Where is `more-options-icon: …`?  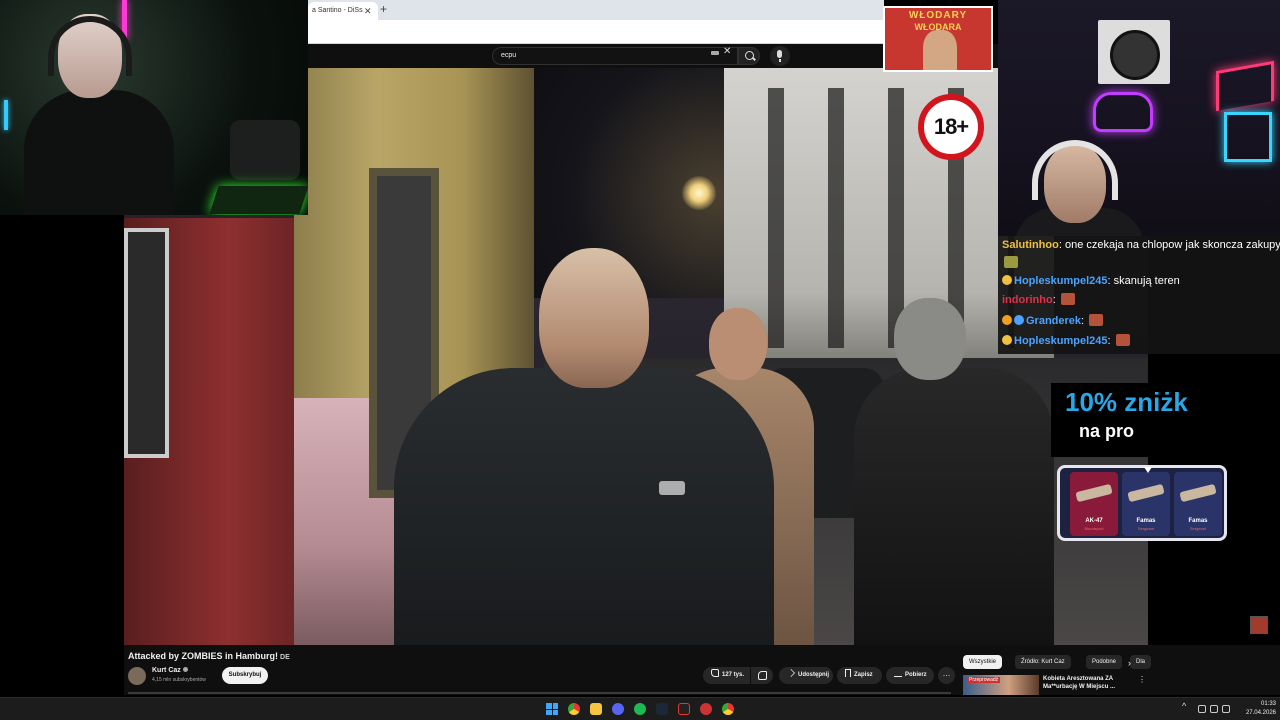 more-options-icon: … is located at coordinates (946, 675).